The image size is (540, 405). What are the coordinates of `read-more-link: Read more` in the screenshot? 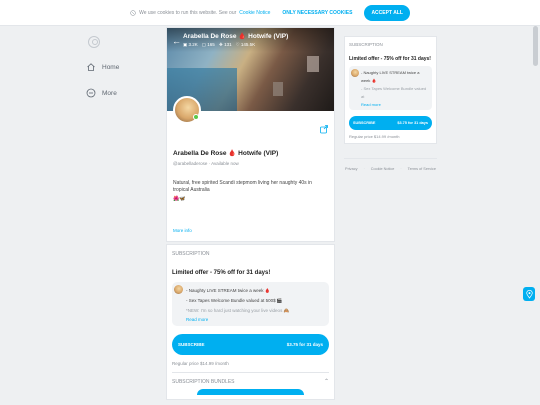 It's located at (255, 319).